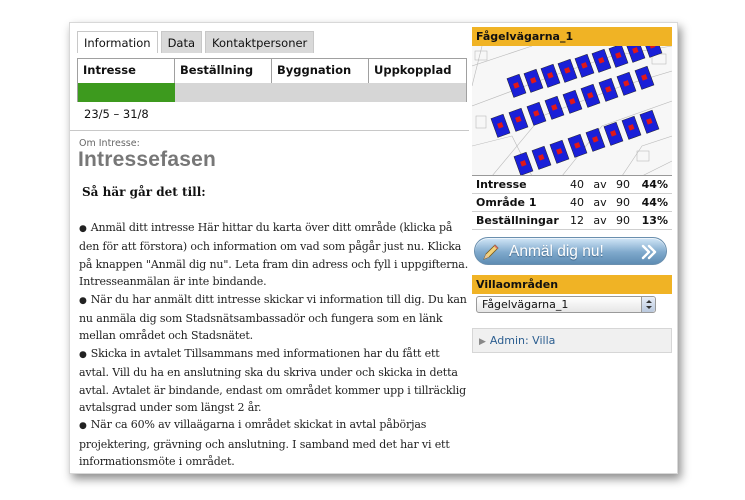 This screenshot has width=745, height=500. What do you see at coordinates (566, 304) in the screenshot?
I see `villa-area-select: Fågelvägarna_1` at bounding box center [566, 304].